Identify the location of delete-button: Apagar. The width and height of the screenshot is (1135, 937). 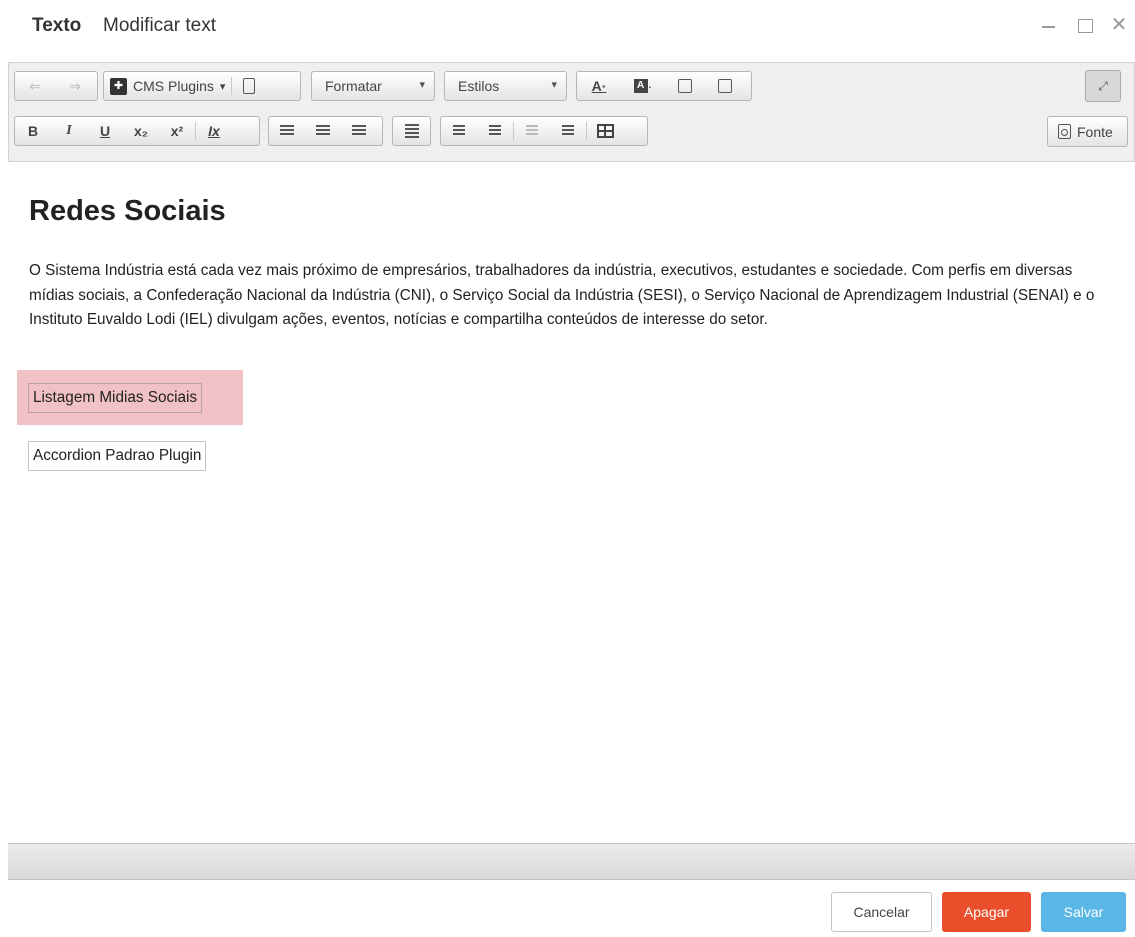
(986, 912).